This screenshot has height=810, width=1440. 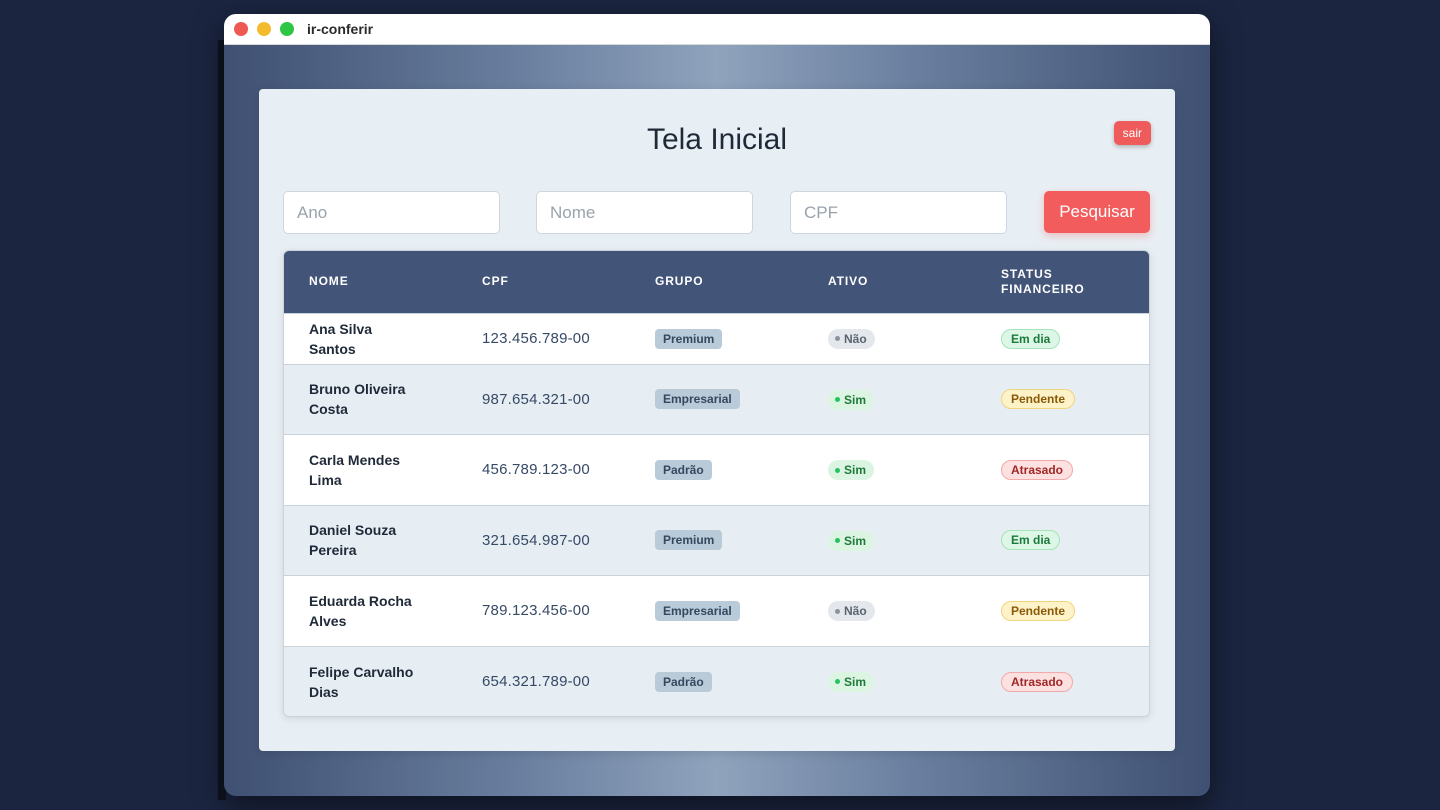 What do you see at coordinates (536, 338) in the screenshot?
I see `client-cpf: 123.456.789-00` at bounding box center [536, 338].